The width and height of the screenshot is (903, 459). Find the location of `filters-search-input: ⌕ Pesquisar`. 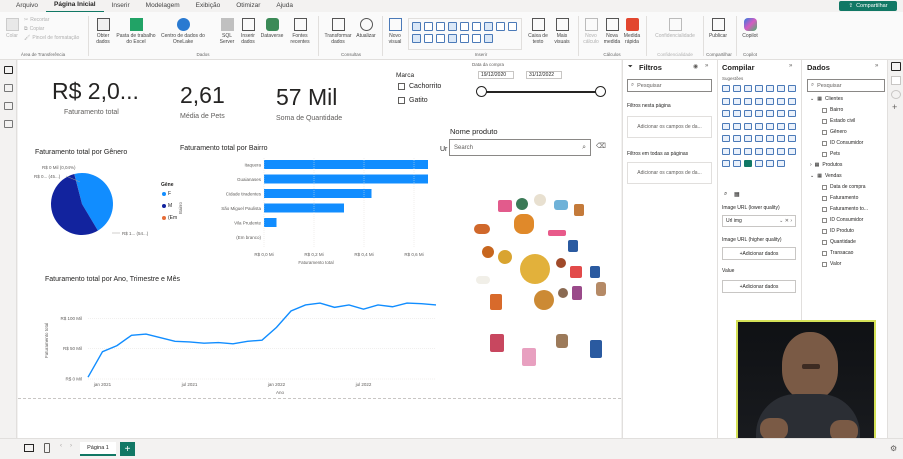

filters-search-input: ⌕ Pesquisar is located at coordinates (669, 85).